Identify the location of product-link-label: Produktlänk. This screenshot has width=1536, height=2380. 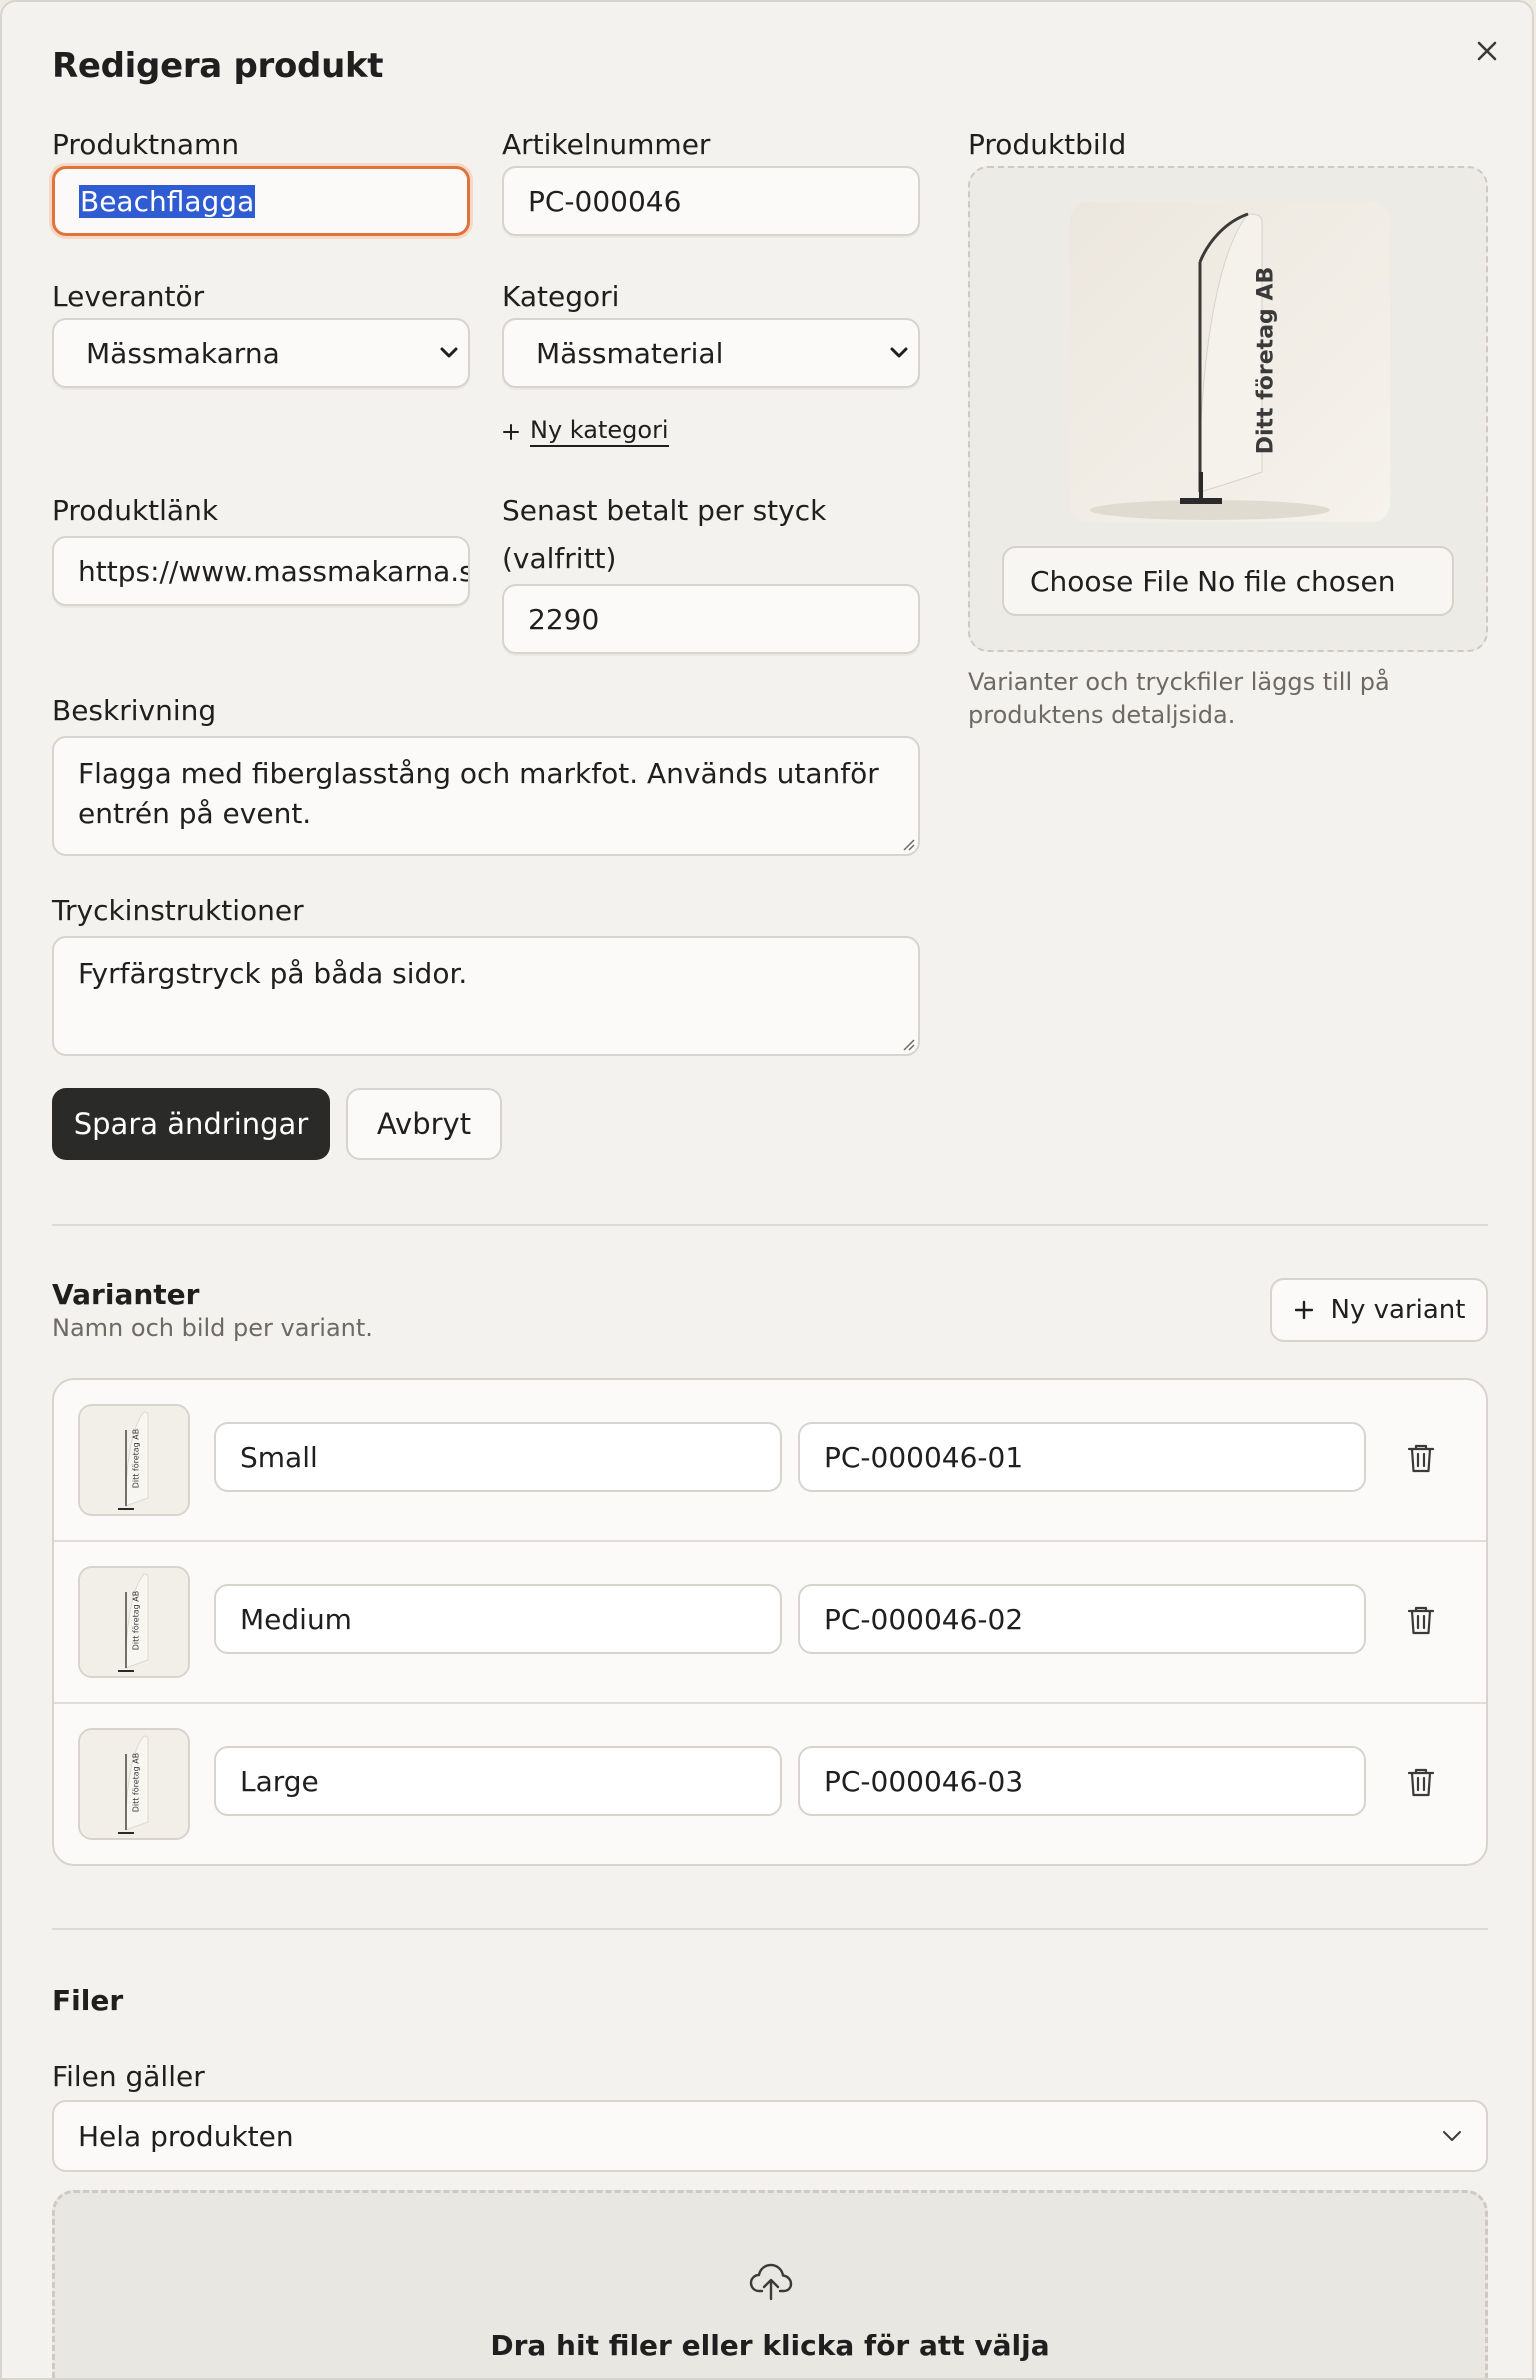
(135, 510).